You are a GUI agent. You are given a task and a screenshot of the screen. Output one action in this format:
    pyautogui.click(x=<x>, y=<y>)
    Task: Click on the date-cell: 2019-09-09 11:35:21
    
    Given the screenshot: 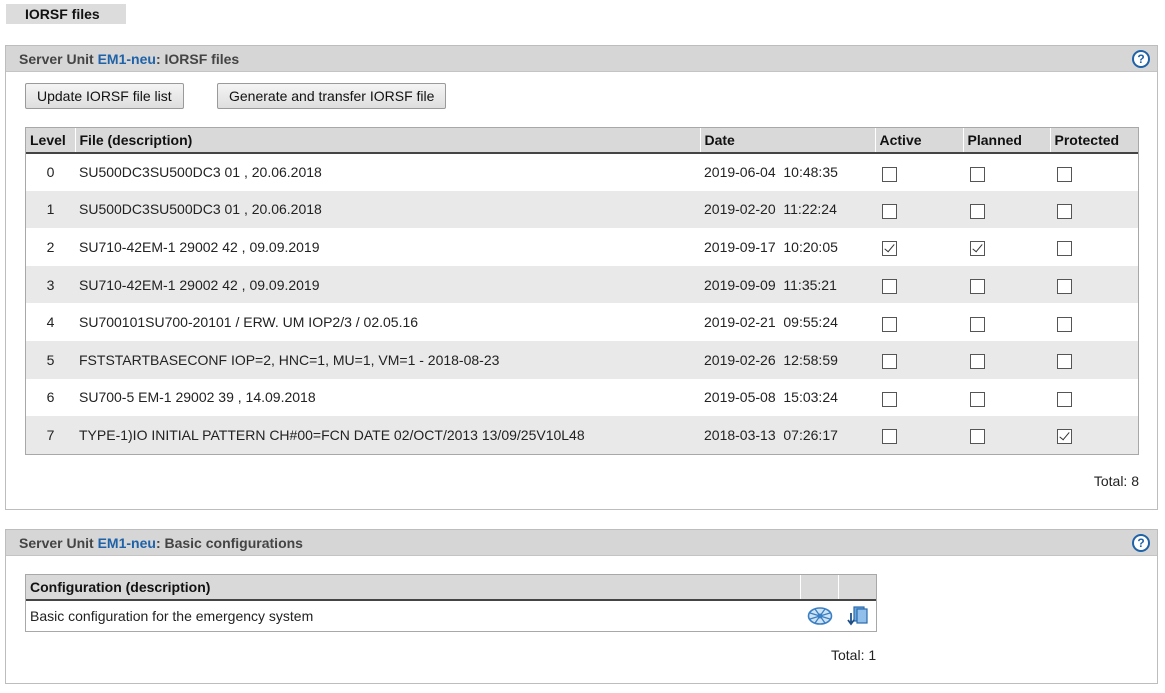 What is the action you would take?
    pyautogui.click(x=787, y=284)
    